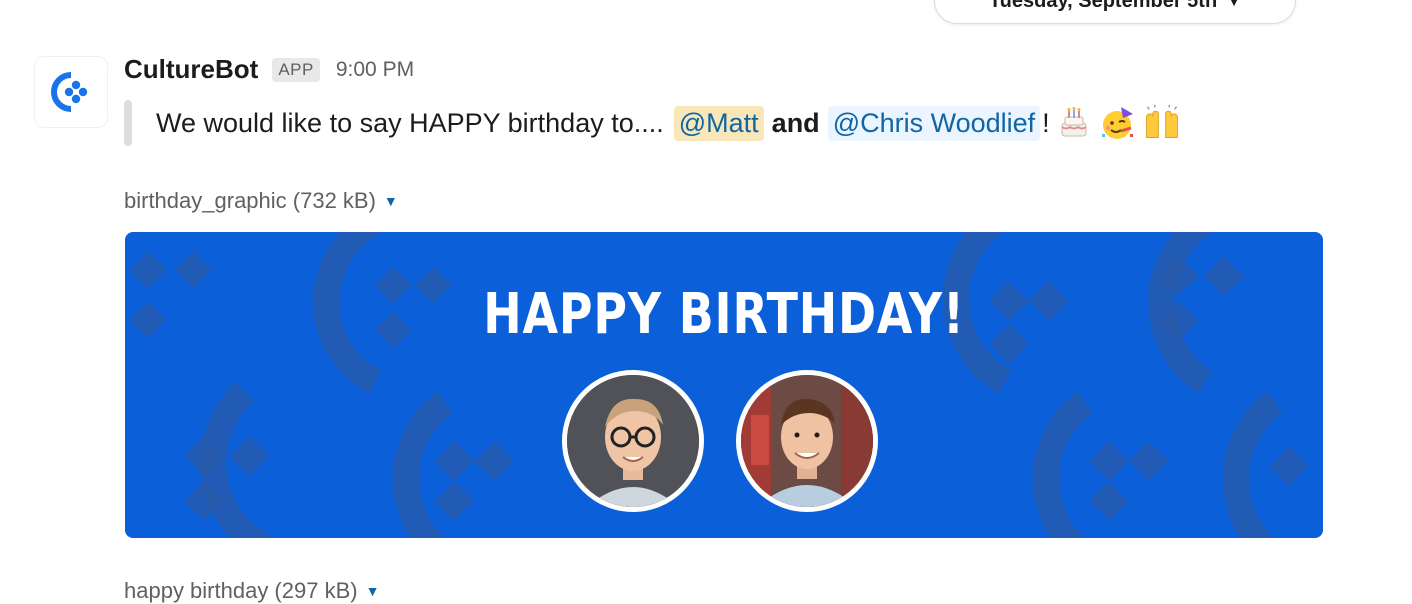 The width and height of the screenshot is (1412, 604). I want to click on chevron-down-icon: ▼, so click(1234, 4).